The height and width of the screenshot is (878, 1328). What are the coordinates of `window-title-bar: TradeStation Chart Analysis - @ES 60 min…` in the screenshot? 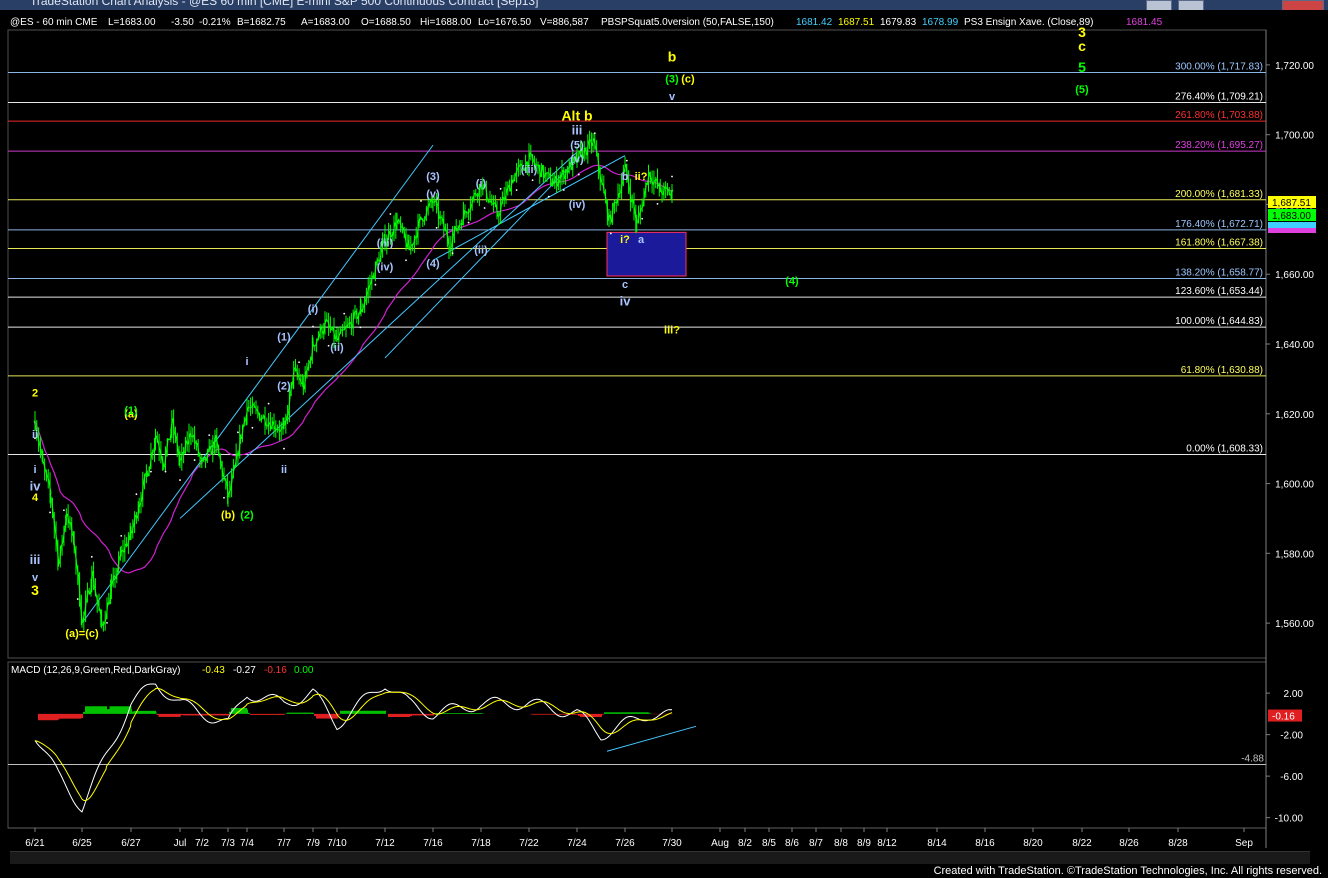 It's located at (664, 5).